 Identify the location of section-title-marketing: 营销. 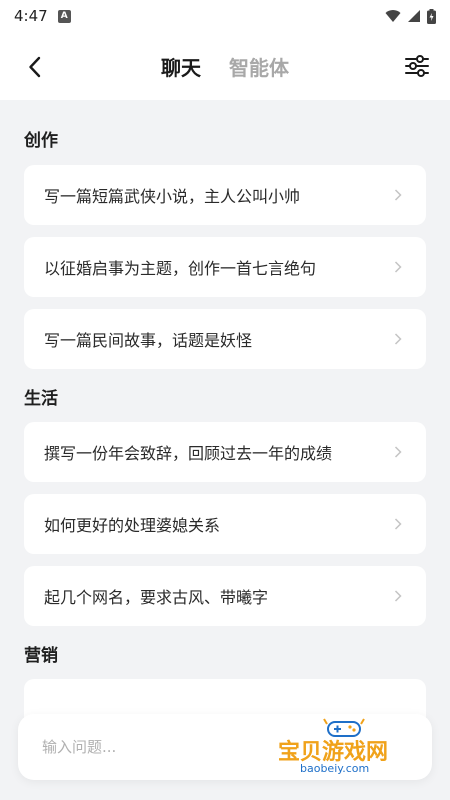
(41, 656).